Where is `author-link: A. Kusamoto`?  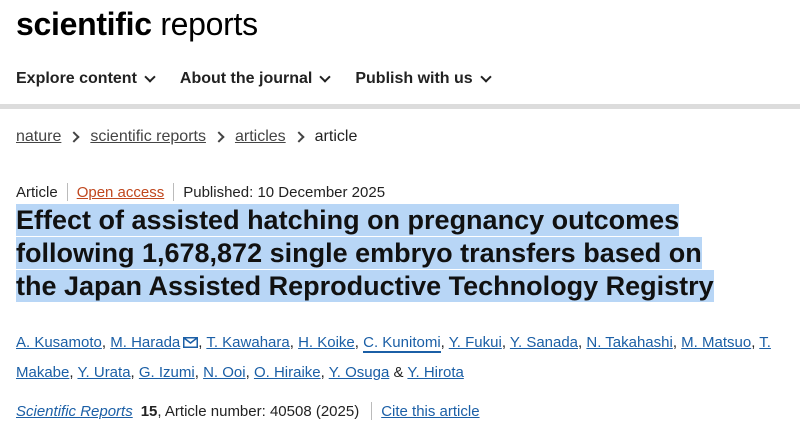
author-link: A. Kusamoto is located at coordinates (59, 342).